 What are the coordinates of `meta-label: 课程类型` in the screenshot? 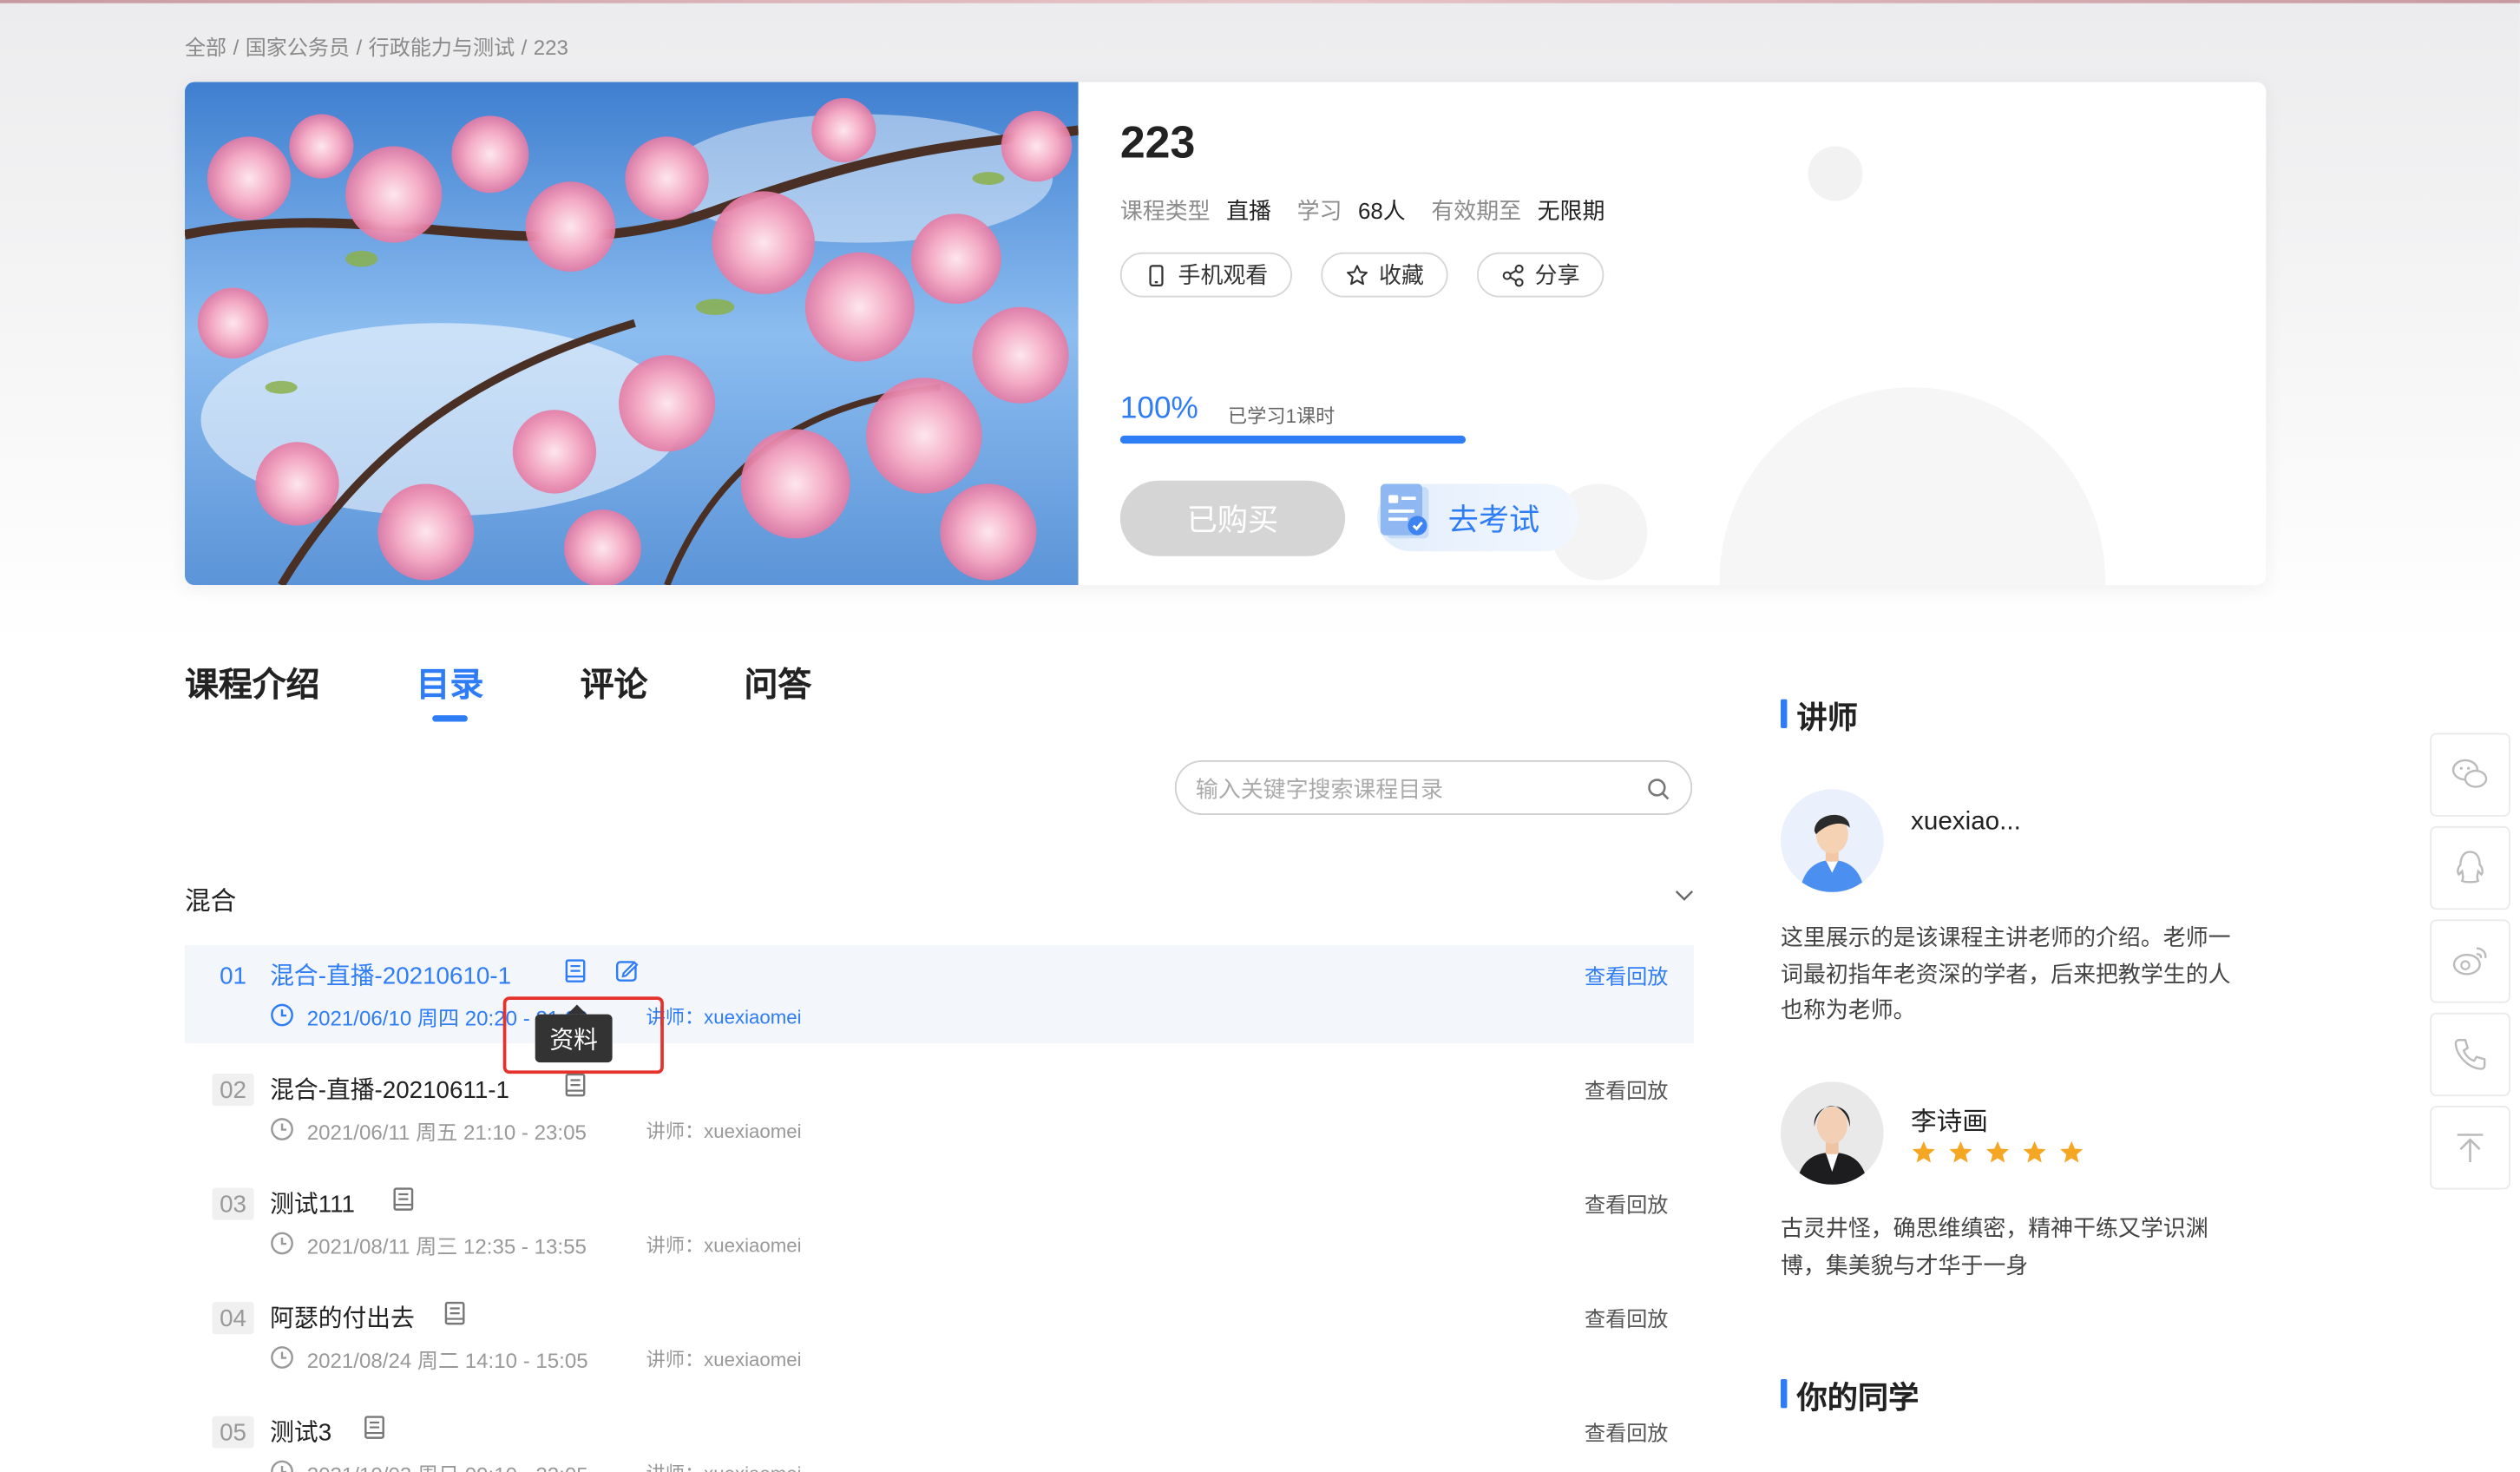 It's located at (1165, 211).